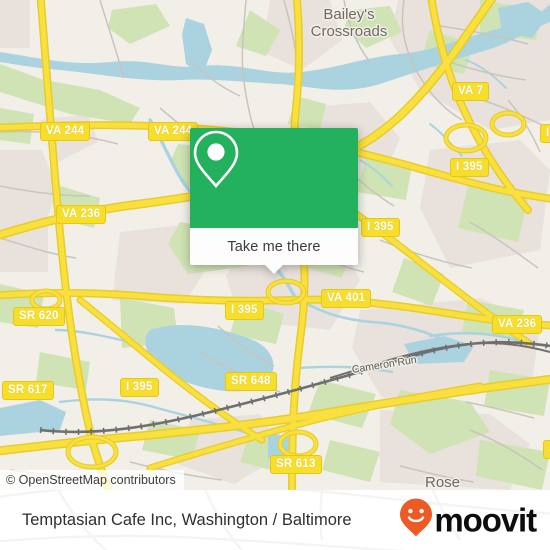  I want to click on moovit-smiley-pin-icon, so click(416, 520).